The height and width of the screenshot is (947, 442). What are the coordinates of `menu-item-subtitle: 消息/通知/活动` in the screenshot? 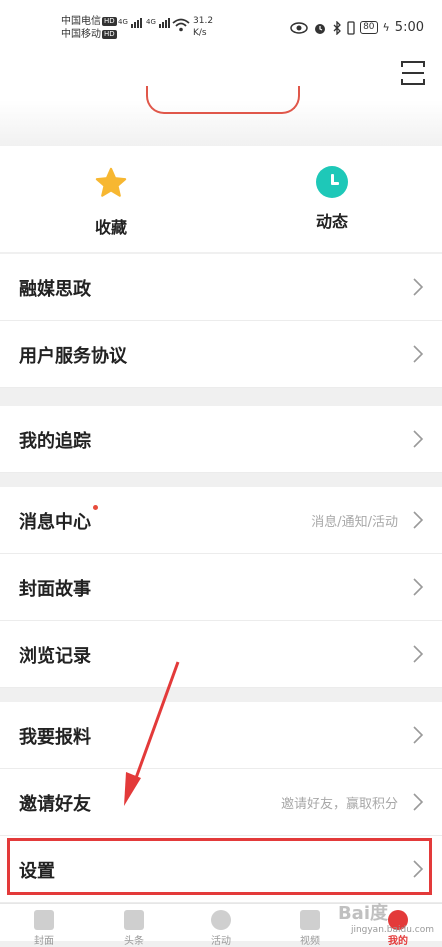 It's located at (354, 522).